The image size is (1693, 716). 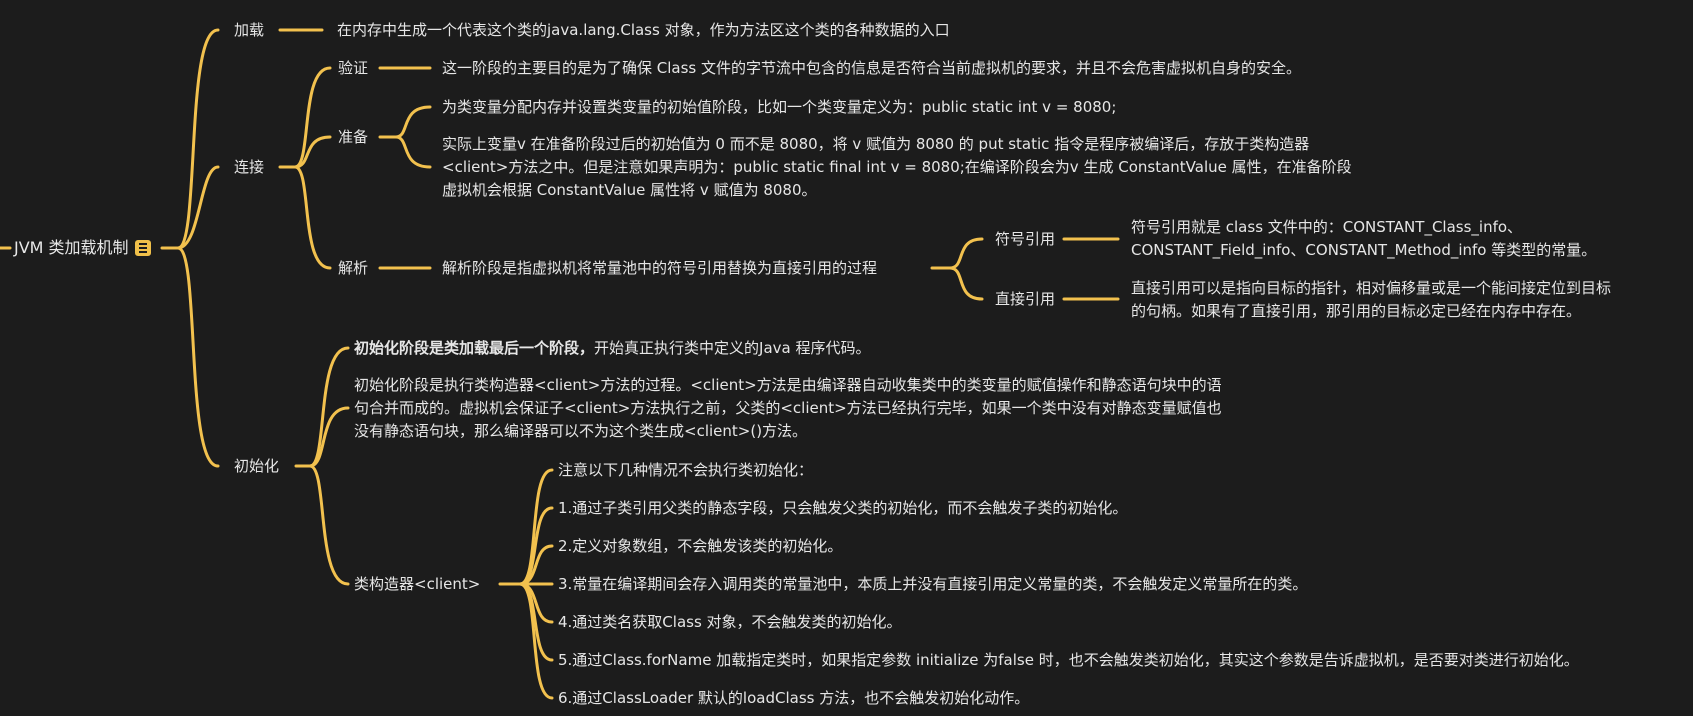 I want to click on root-label: JVM 类加载机制, so click(x=71, y=247).